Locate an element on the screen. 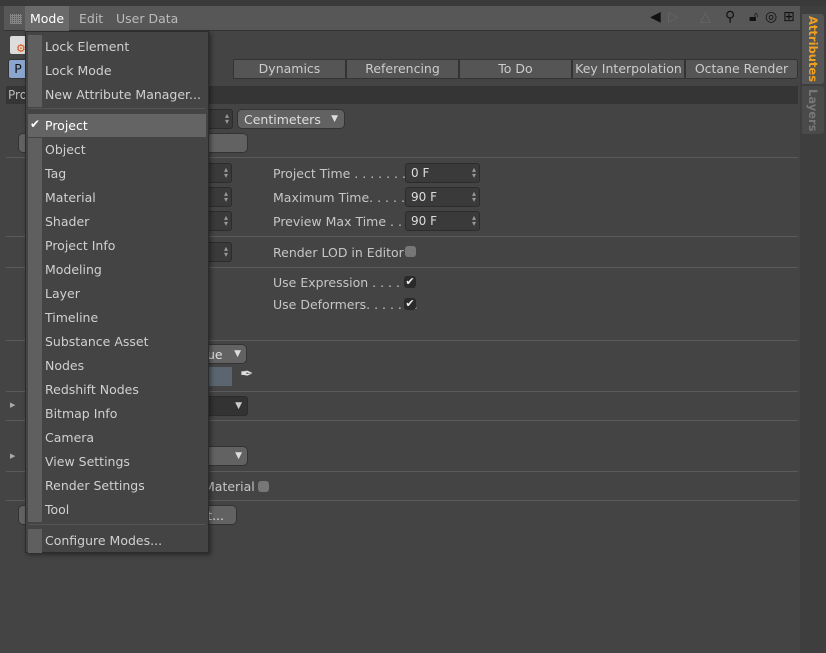  menu-item-camera: Camera is located at coordinates (117, 438).